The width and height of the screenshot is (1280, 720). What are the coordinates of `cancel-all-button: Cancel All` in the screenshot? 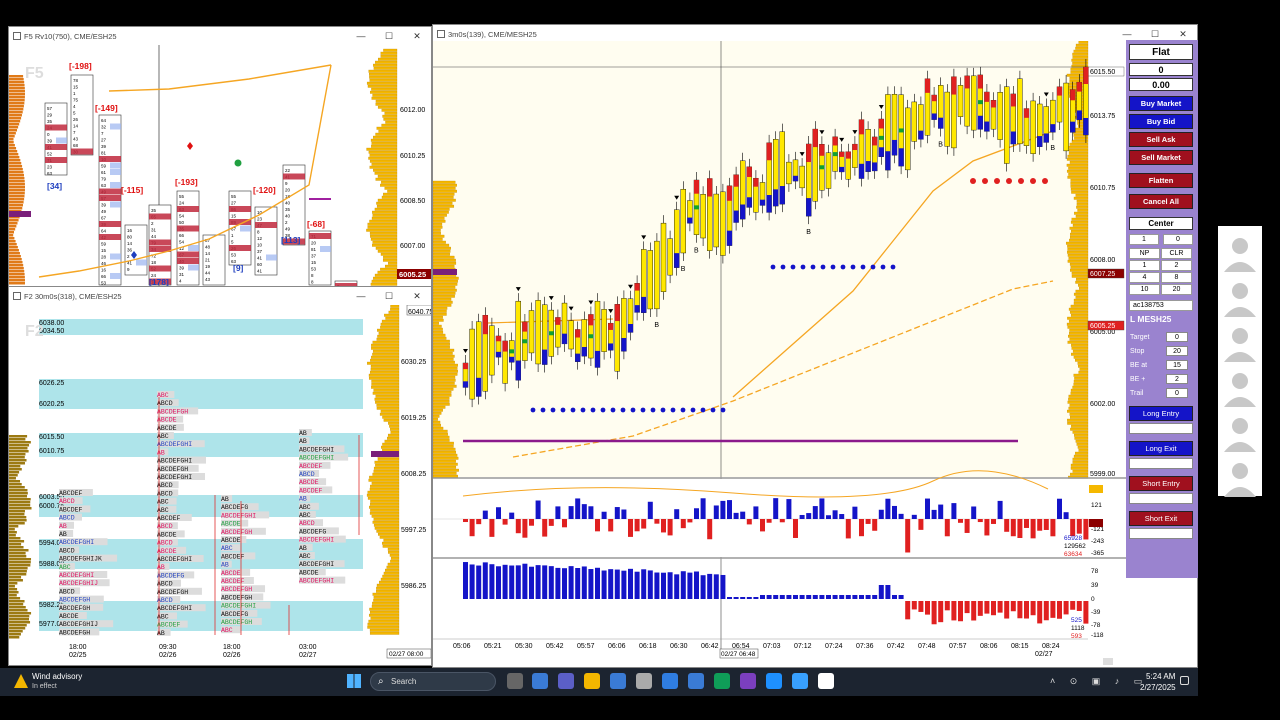 It's located at (1161, 201).